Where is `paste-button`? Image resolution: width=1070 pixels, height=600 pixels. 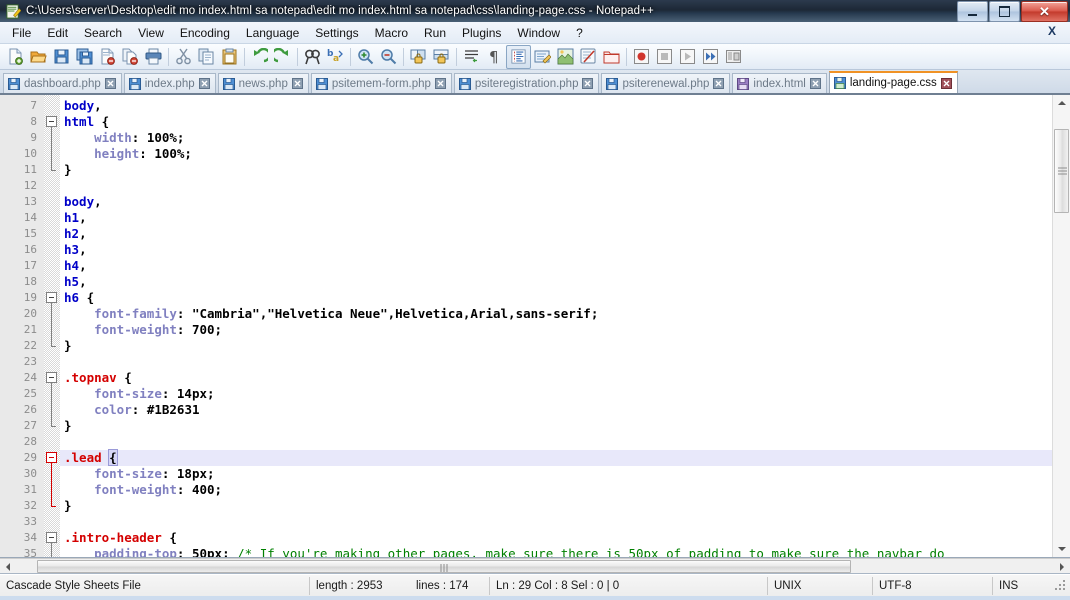 paste-button is located at coordinates (229, 57).